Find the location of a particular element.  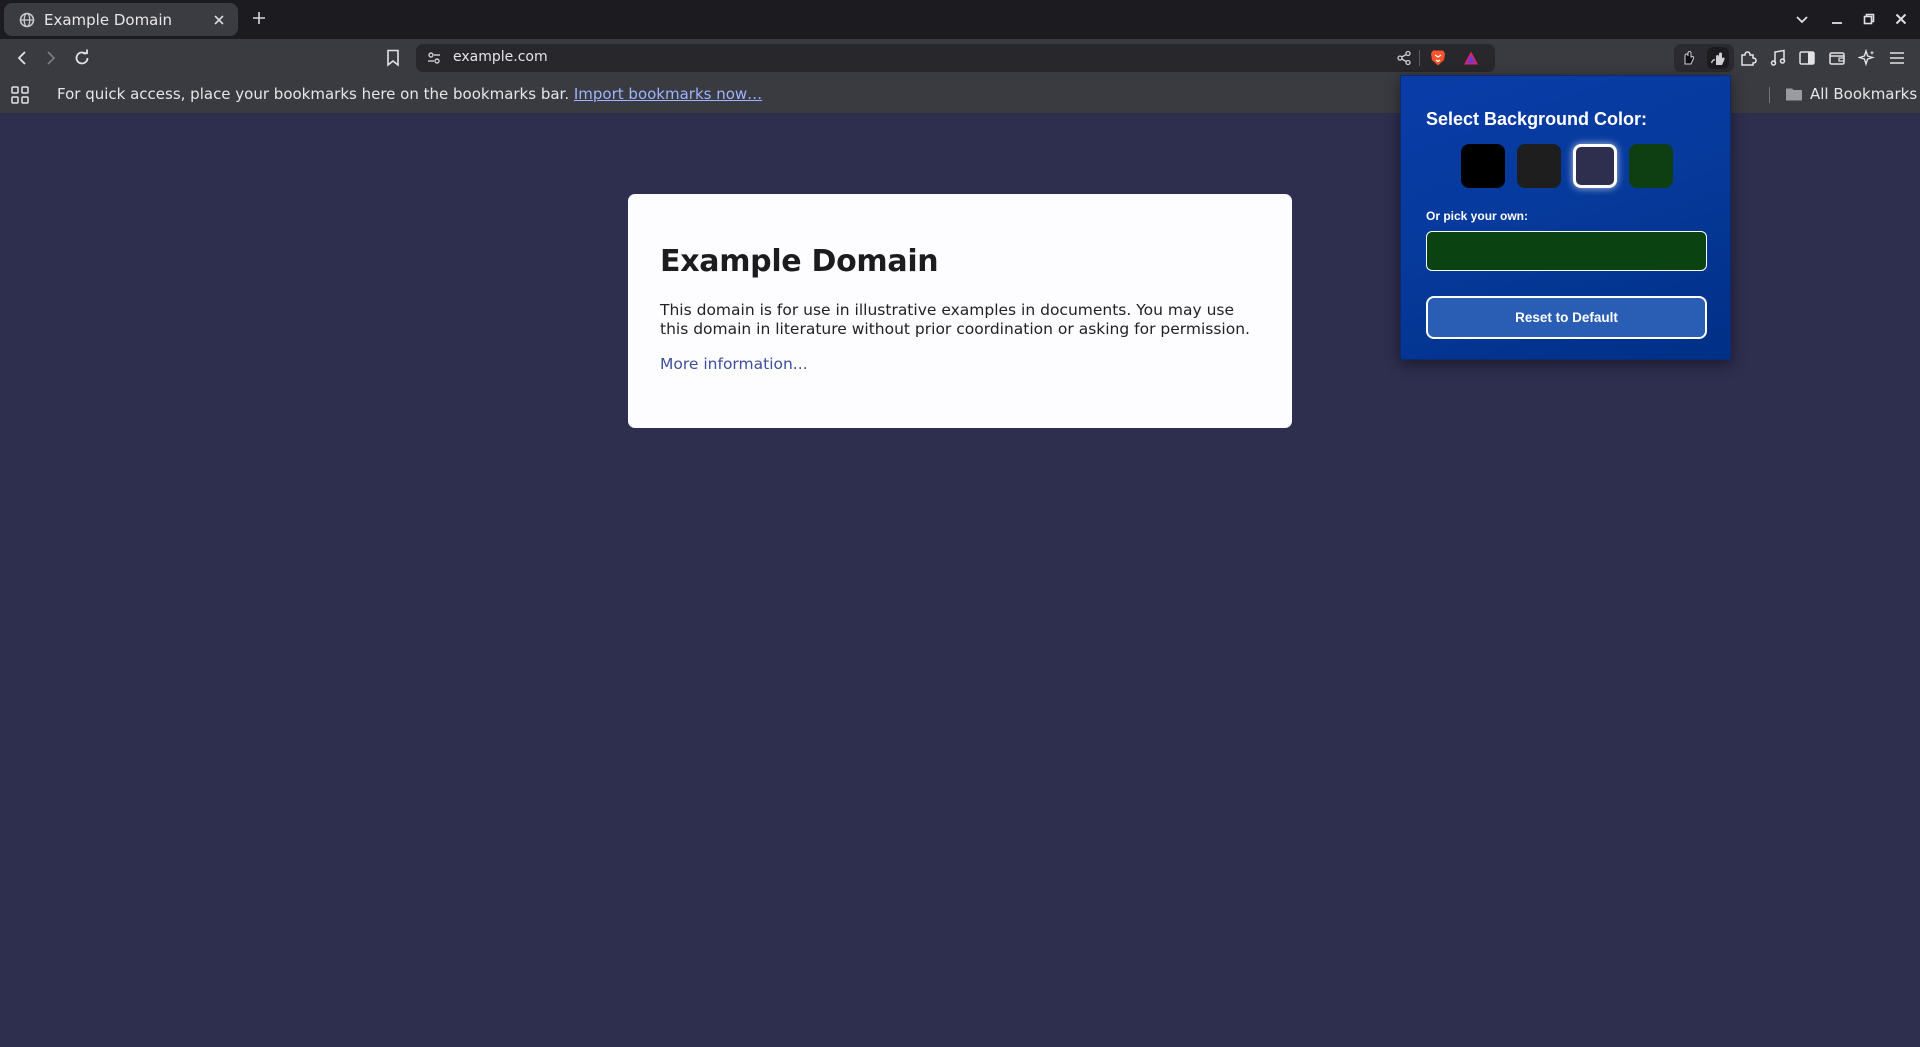

folder-icon is located at coordinates (1794, 94).